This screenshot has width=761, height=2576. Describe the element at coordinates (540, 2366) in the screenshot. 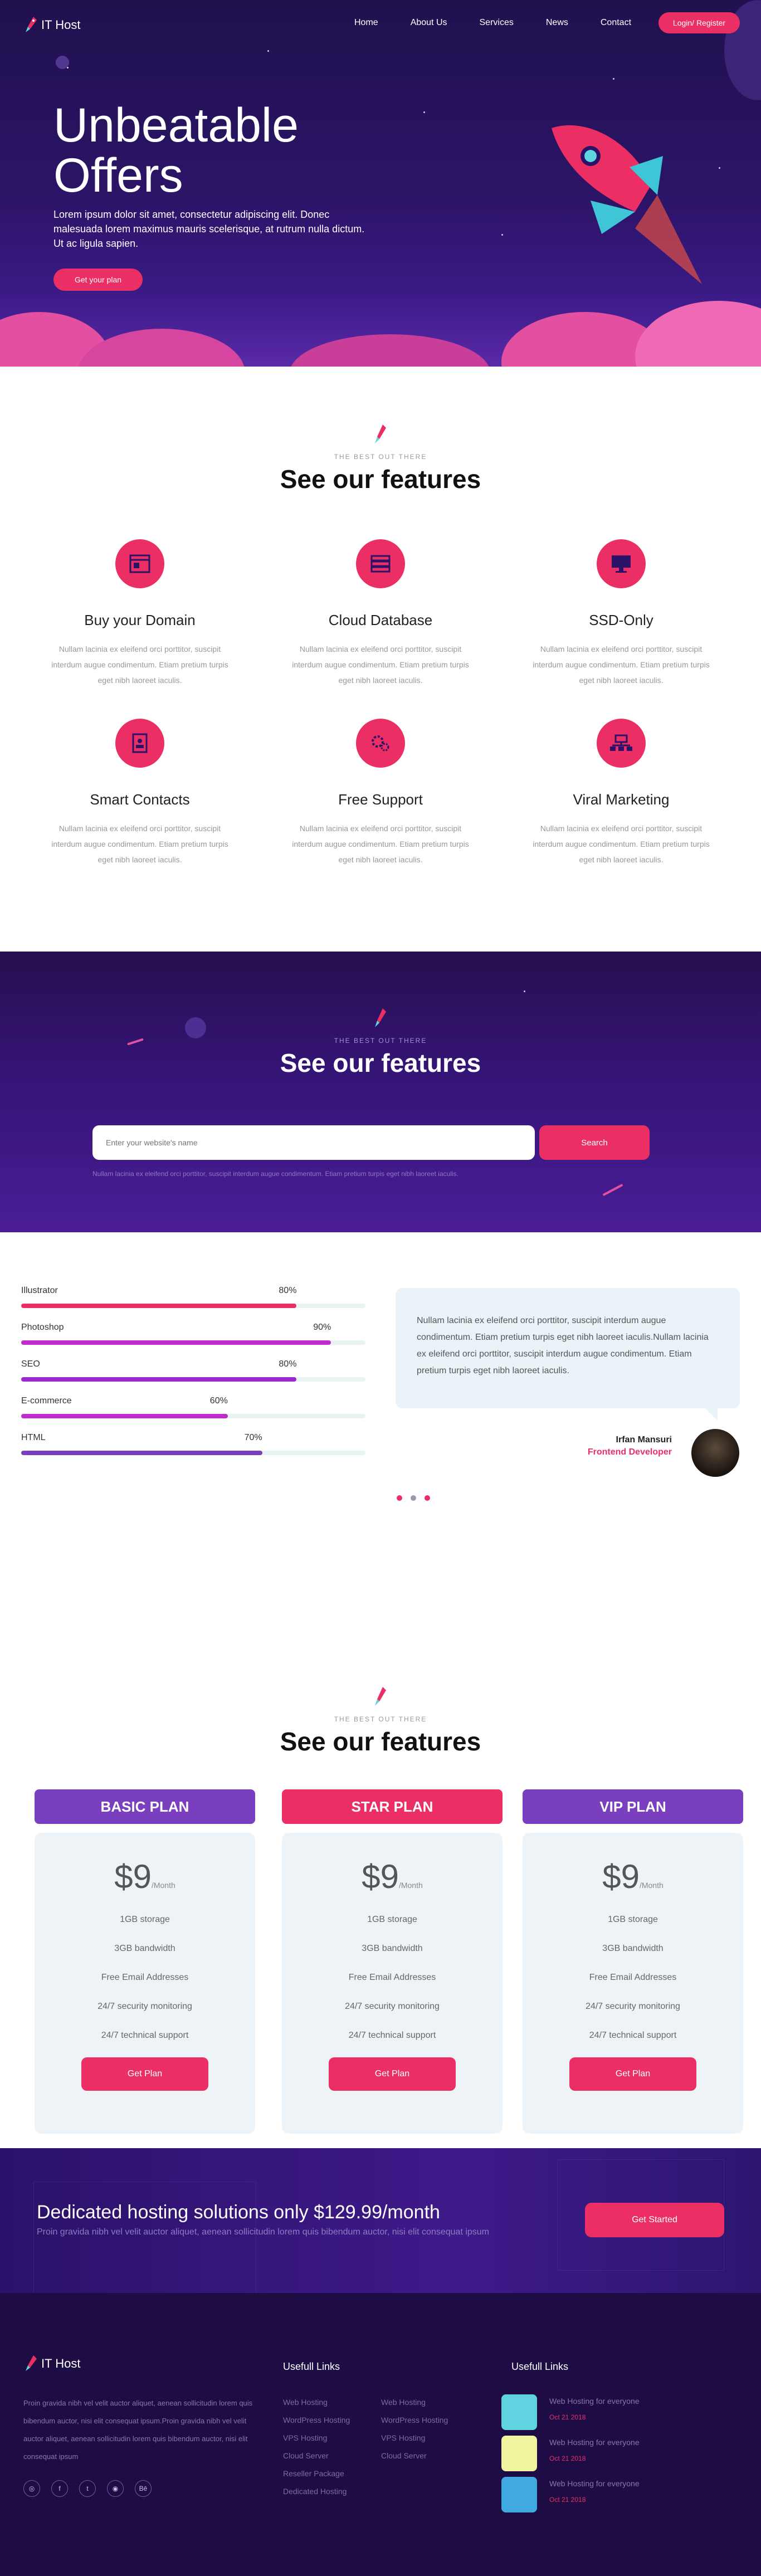

I see `news-heading: Usefull Links` at that location.